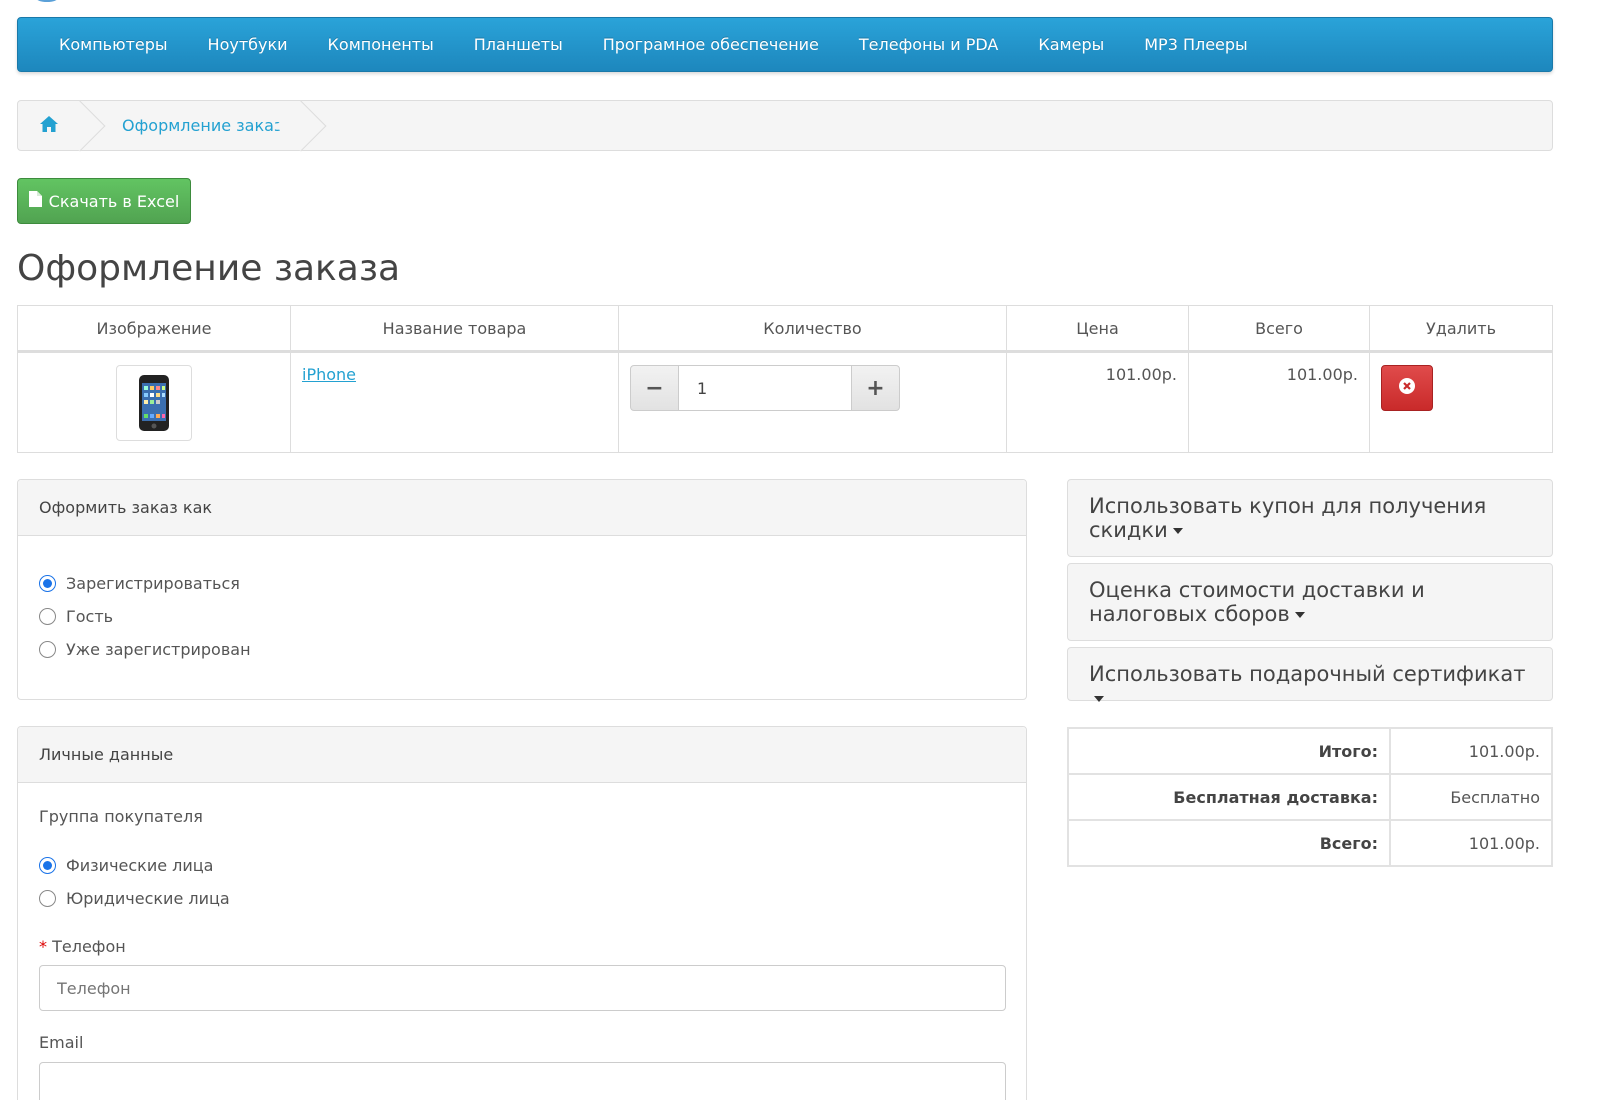  Describe the element at coordinates (1195, 44) in the screenshot. I see `menu-item-mp3: MP3 Плееры` at that location.